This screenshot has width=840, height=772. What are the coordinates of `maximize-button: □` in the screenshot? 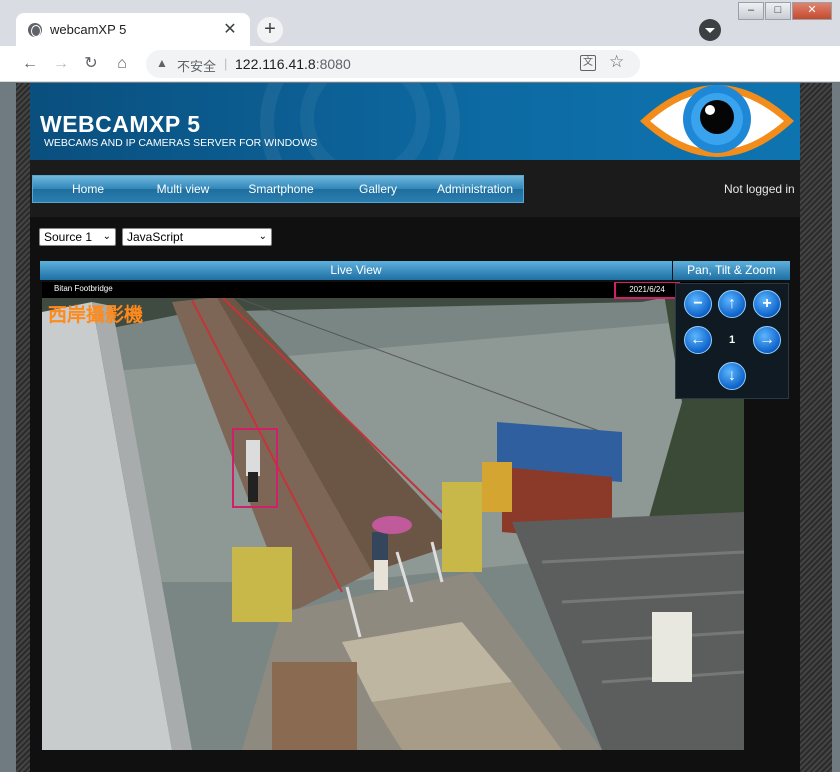 It's located at (778, 11).